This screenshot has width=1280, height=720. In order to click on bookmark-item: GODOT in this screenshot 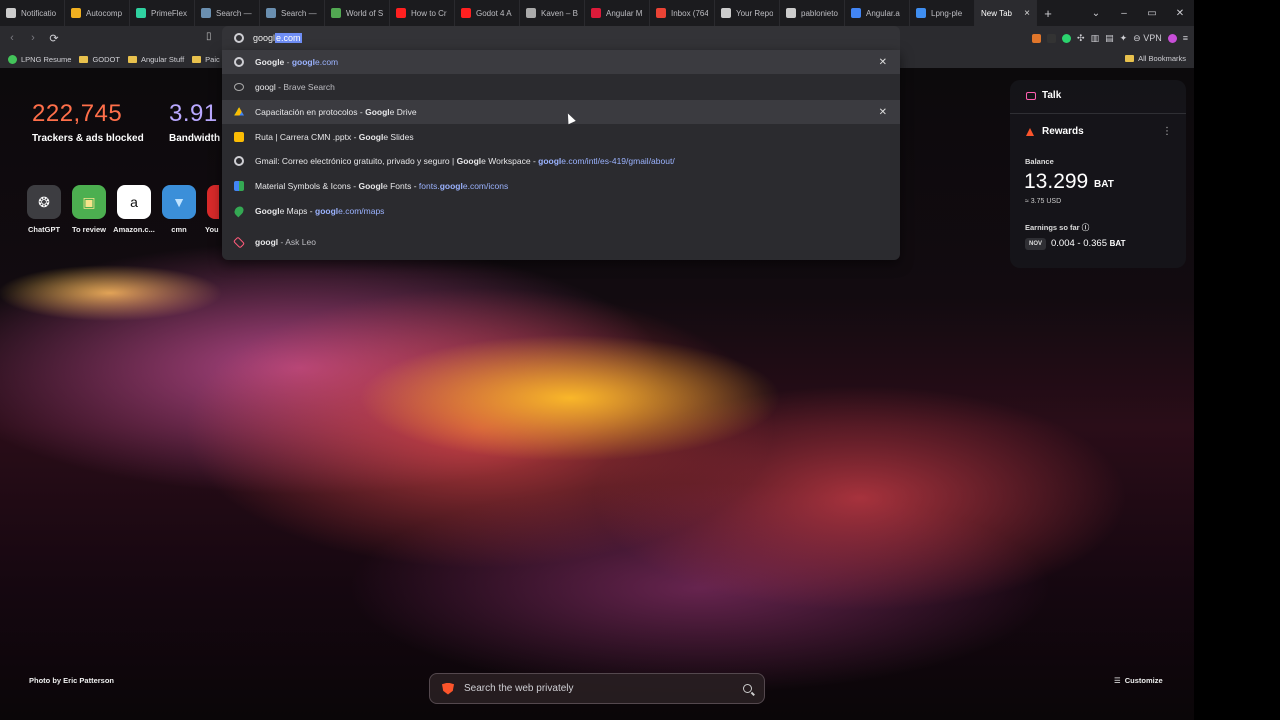, I will do `click(99, 59)`.